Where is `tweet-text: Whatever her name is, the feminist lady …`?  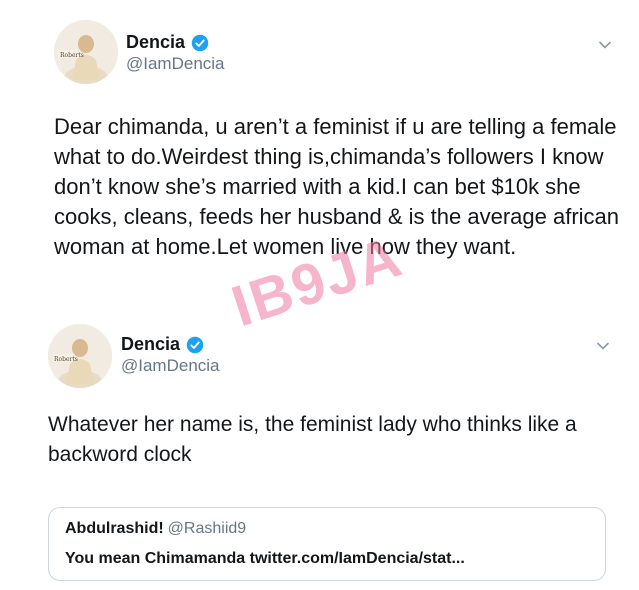 tweet-text: Whatever her name is, the feminist lady … is located at coordinates (312, 439).